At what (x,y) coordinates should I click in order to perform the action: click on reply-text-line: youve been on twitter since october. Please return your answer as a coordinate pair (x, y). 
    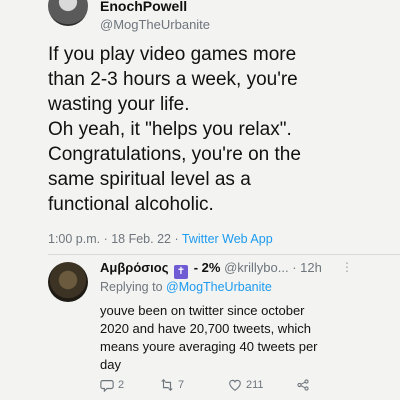
    Looking at the image, I should click on (202, 310).